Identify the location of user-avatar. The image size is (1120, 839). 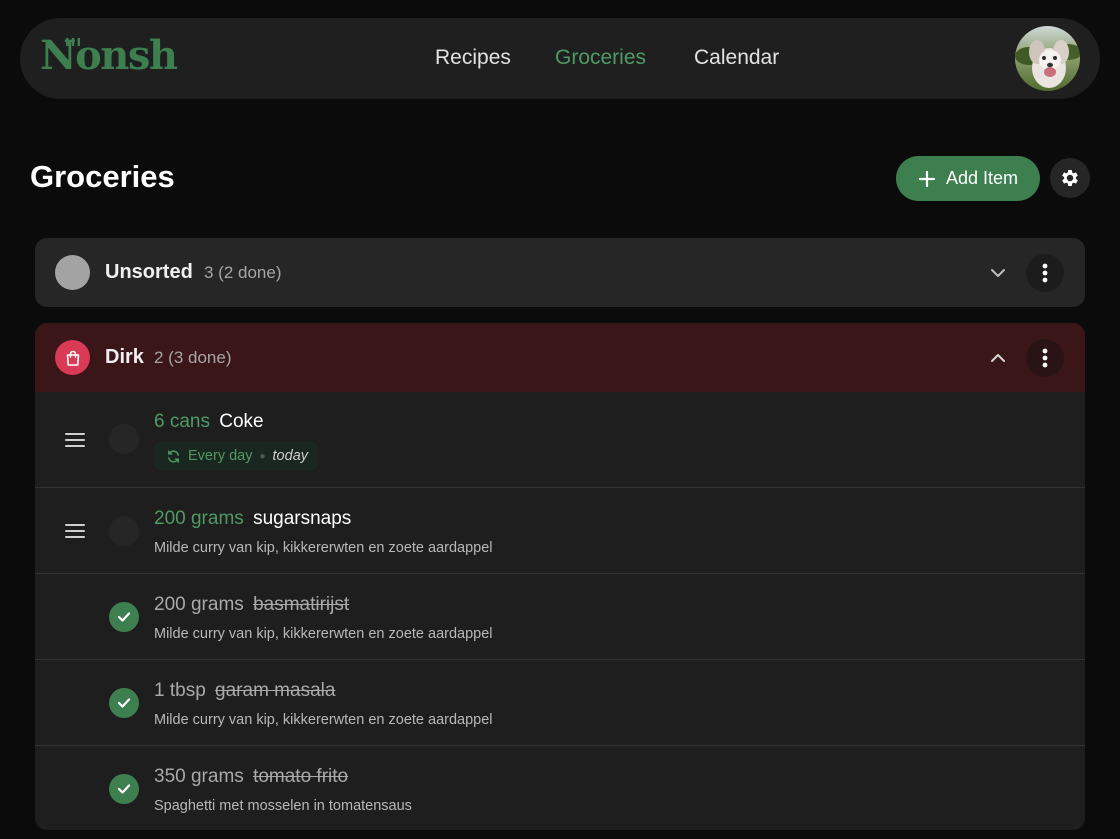
(1047, 58).